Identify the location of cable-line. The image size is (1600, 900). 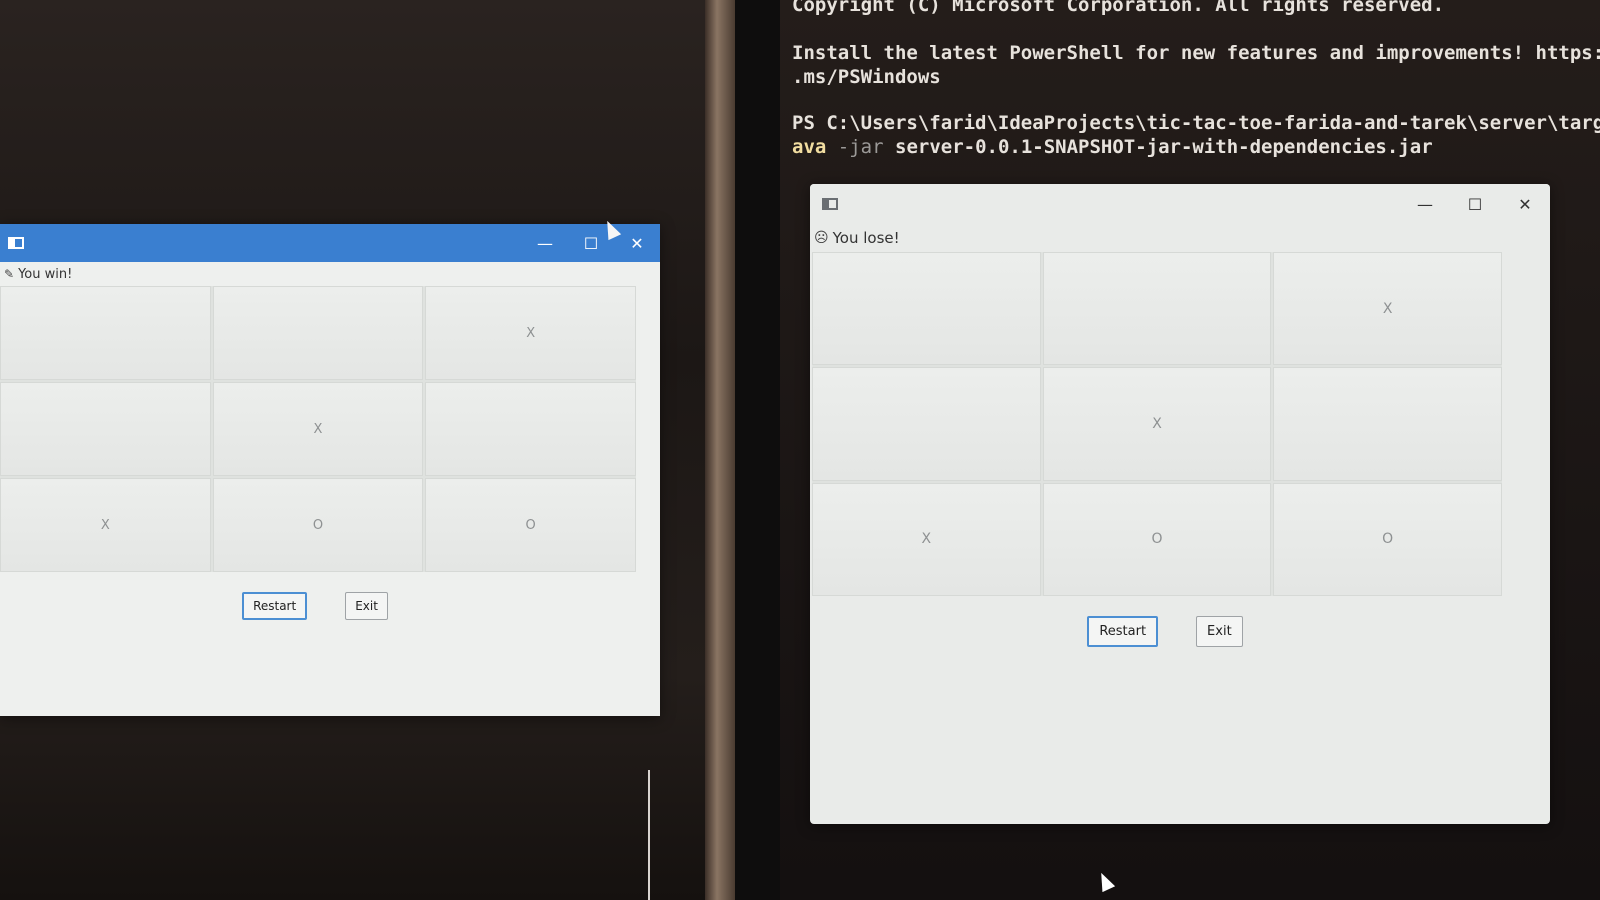
(649, 835).